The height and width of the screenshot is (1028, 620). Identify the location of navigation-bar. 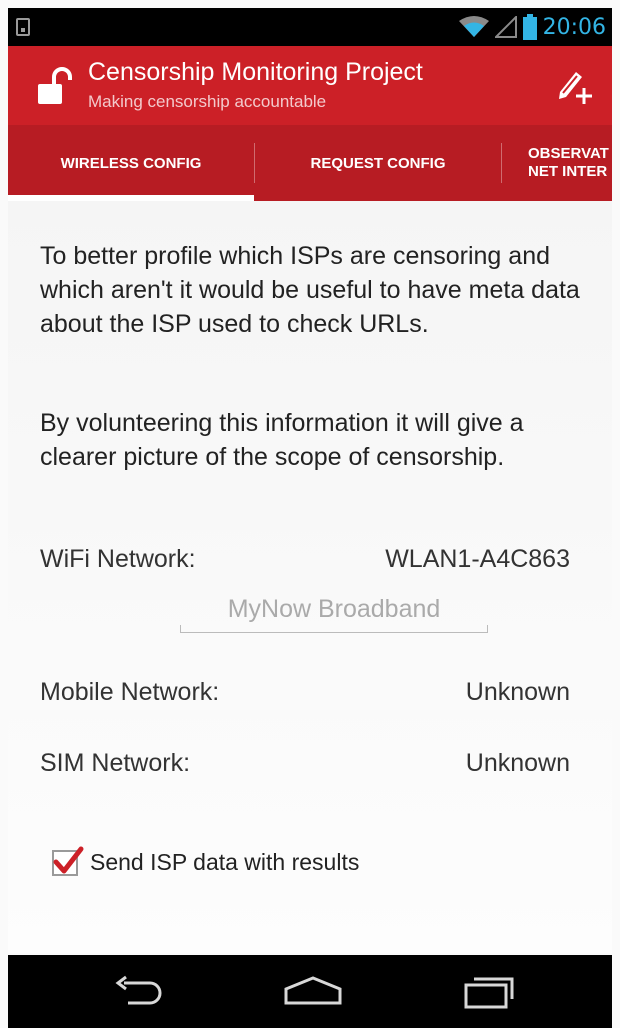
(310, 991).